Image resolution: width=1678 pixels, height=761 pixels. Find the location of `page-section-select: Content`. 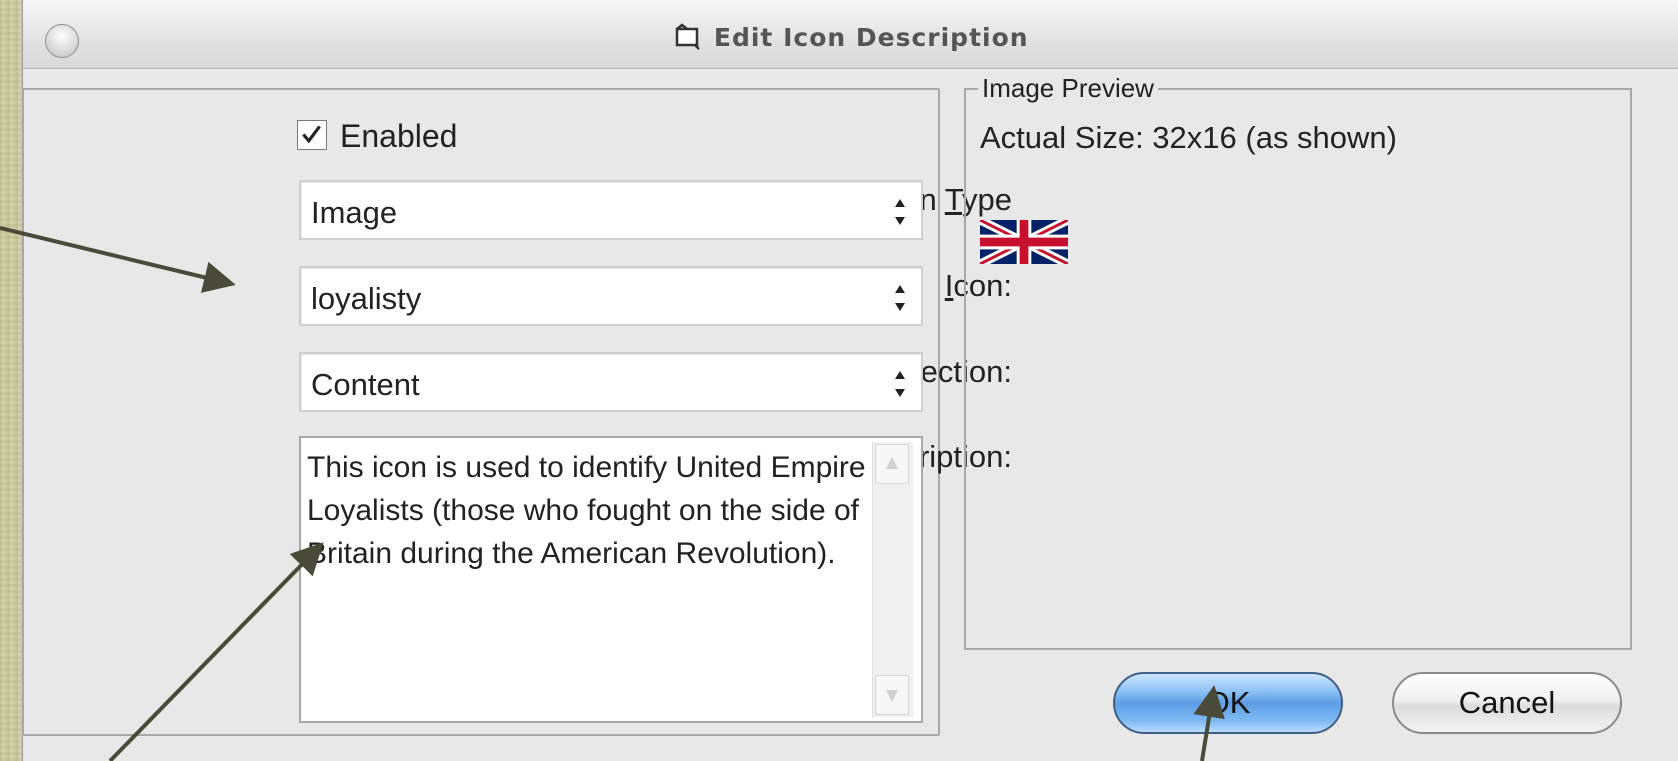

page-section-select: Content is located at coordinates (611, 382).